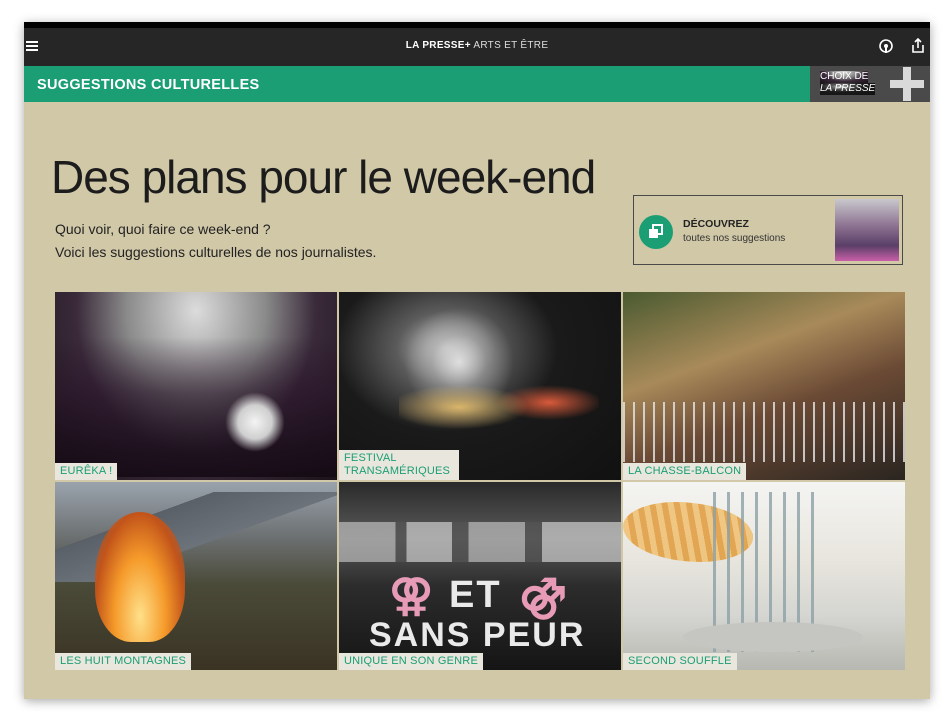 This screenshot has width=945, height=720. Describe the element at coordinates (886, 46) in the screenshot. I see `podcast-icon` at that location.